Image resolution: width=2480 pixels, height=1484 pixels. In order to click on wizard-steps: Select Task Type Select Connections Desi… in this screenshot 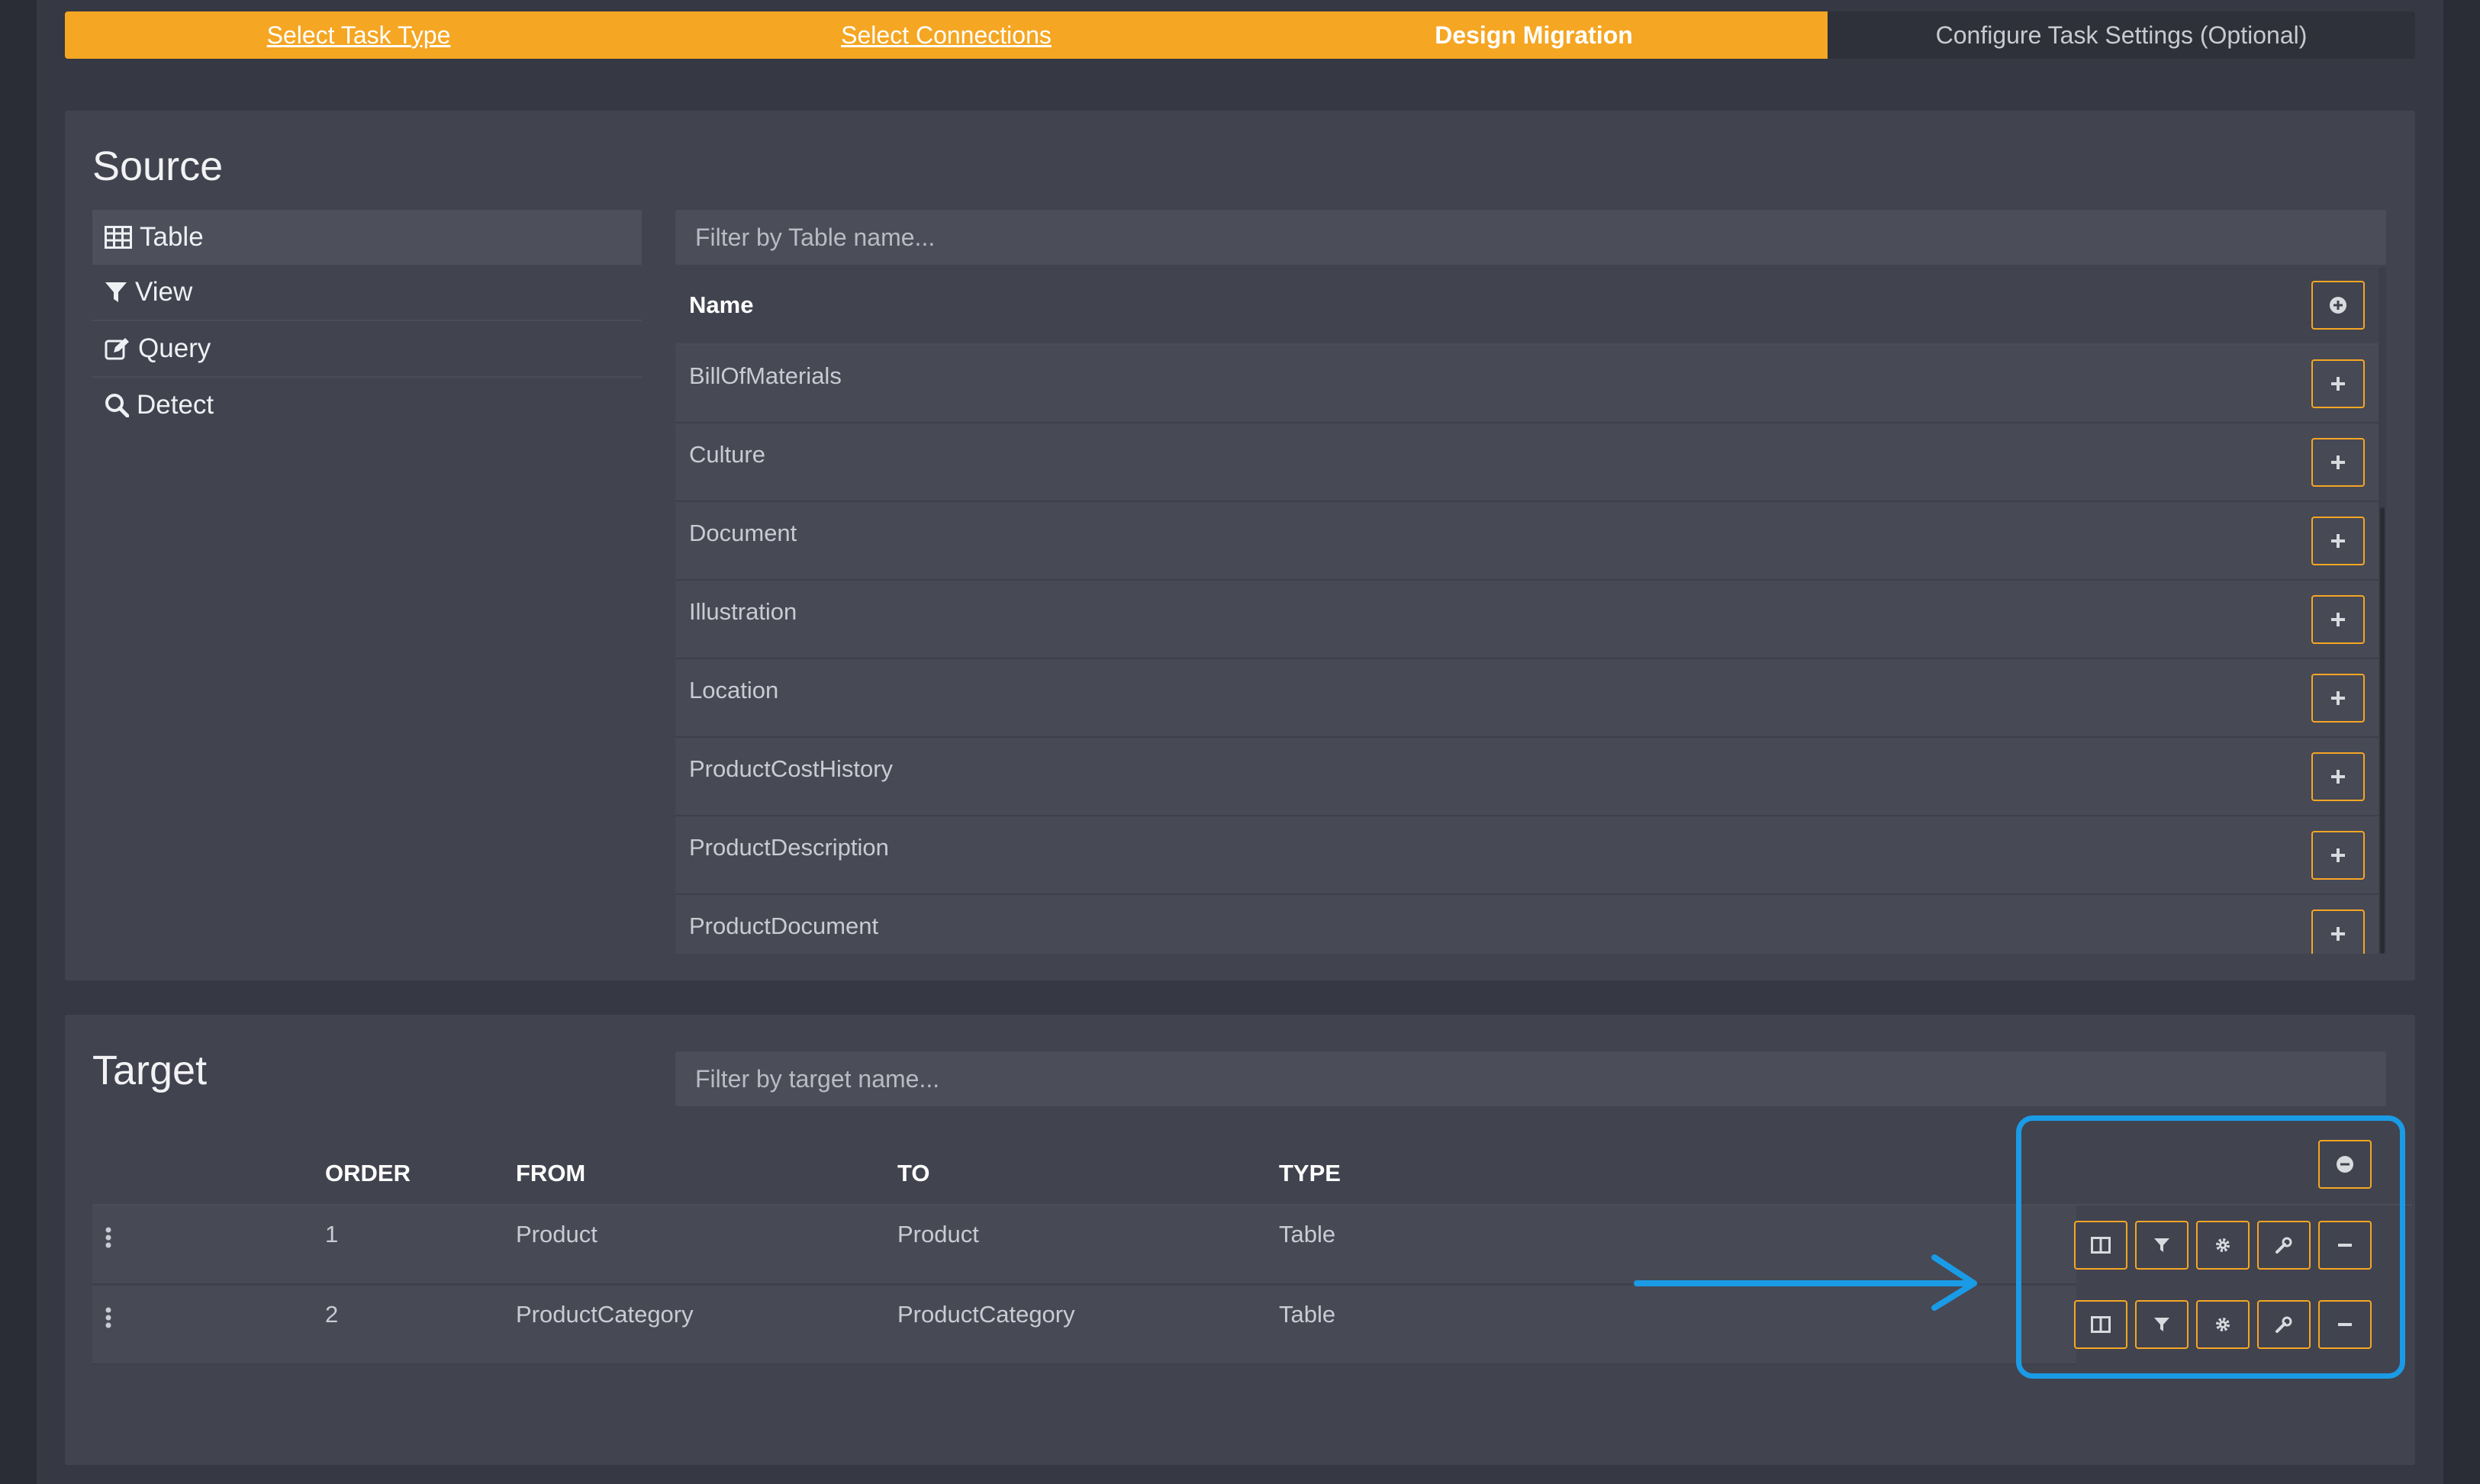, I will do `click(1240, 35)`.